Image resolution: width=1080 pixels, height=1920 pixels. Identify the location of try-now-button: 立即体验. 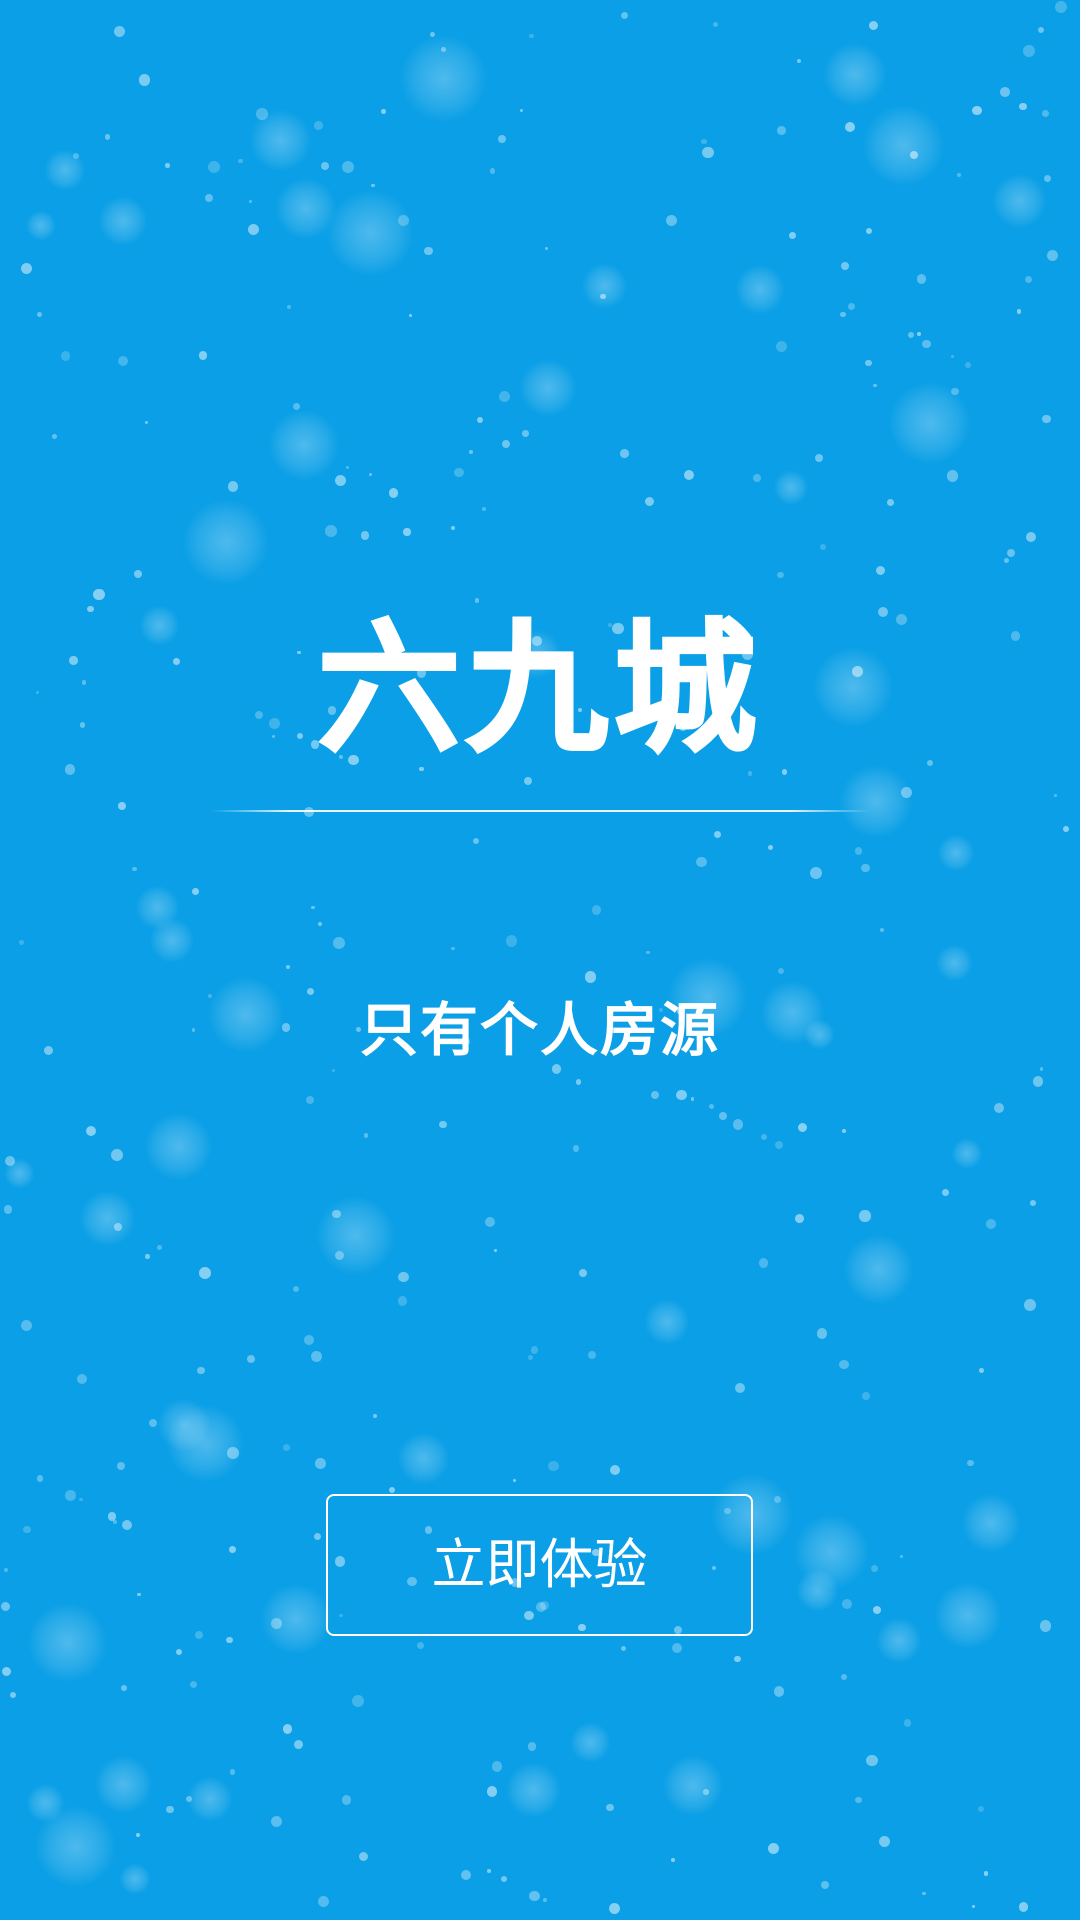
(539, 1565).